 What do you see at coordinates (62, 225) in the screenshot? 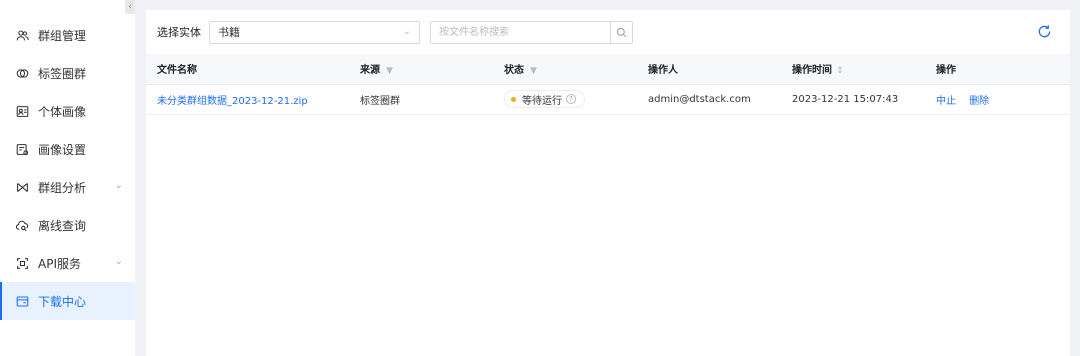
I see `sidebar-item-label: 离线查询` at bounding box center [62, 225].